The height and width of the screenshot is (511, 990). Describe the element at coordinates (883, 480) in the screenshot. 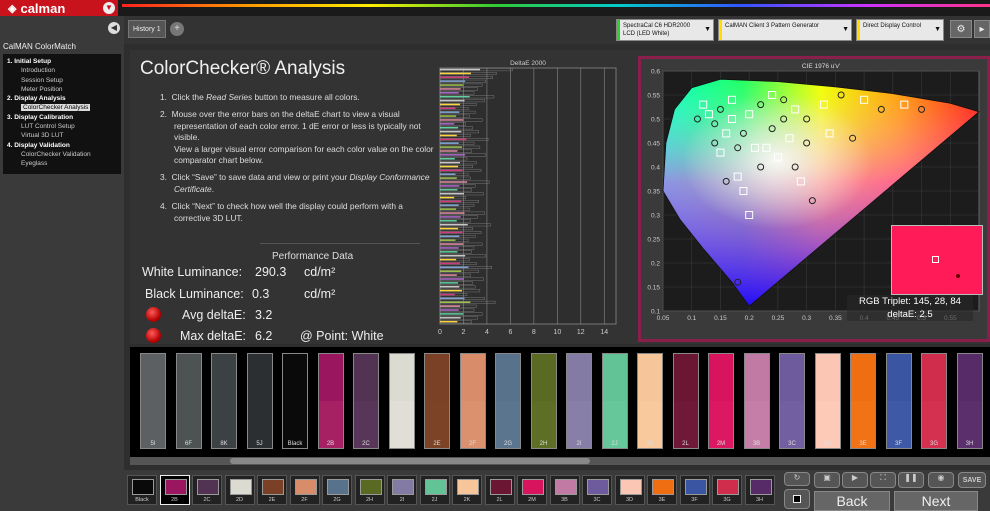

I see `fullscreen-button: ⛶` at that location.